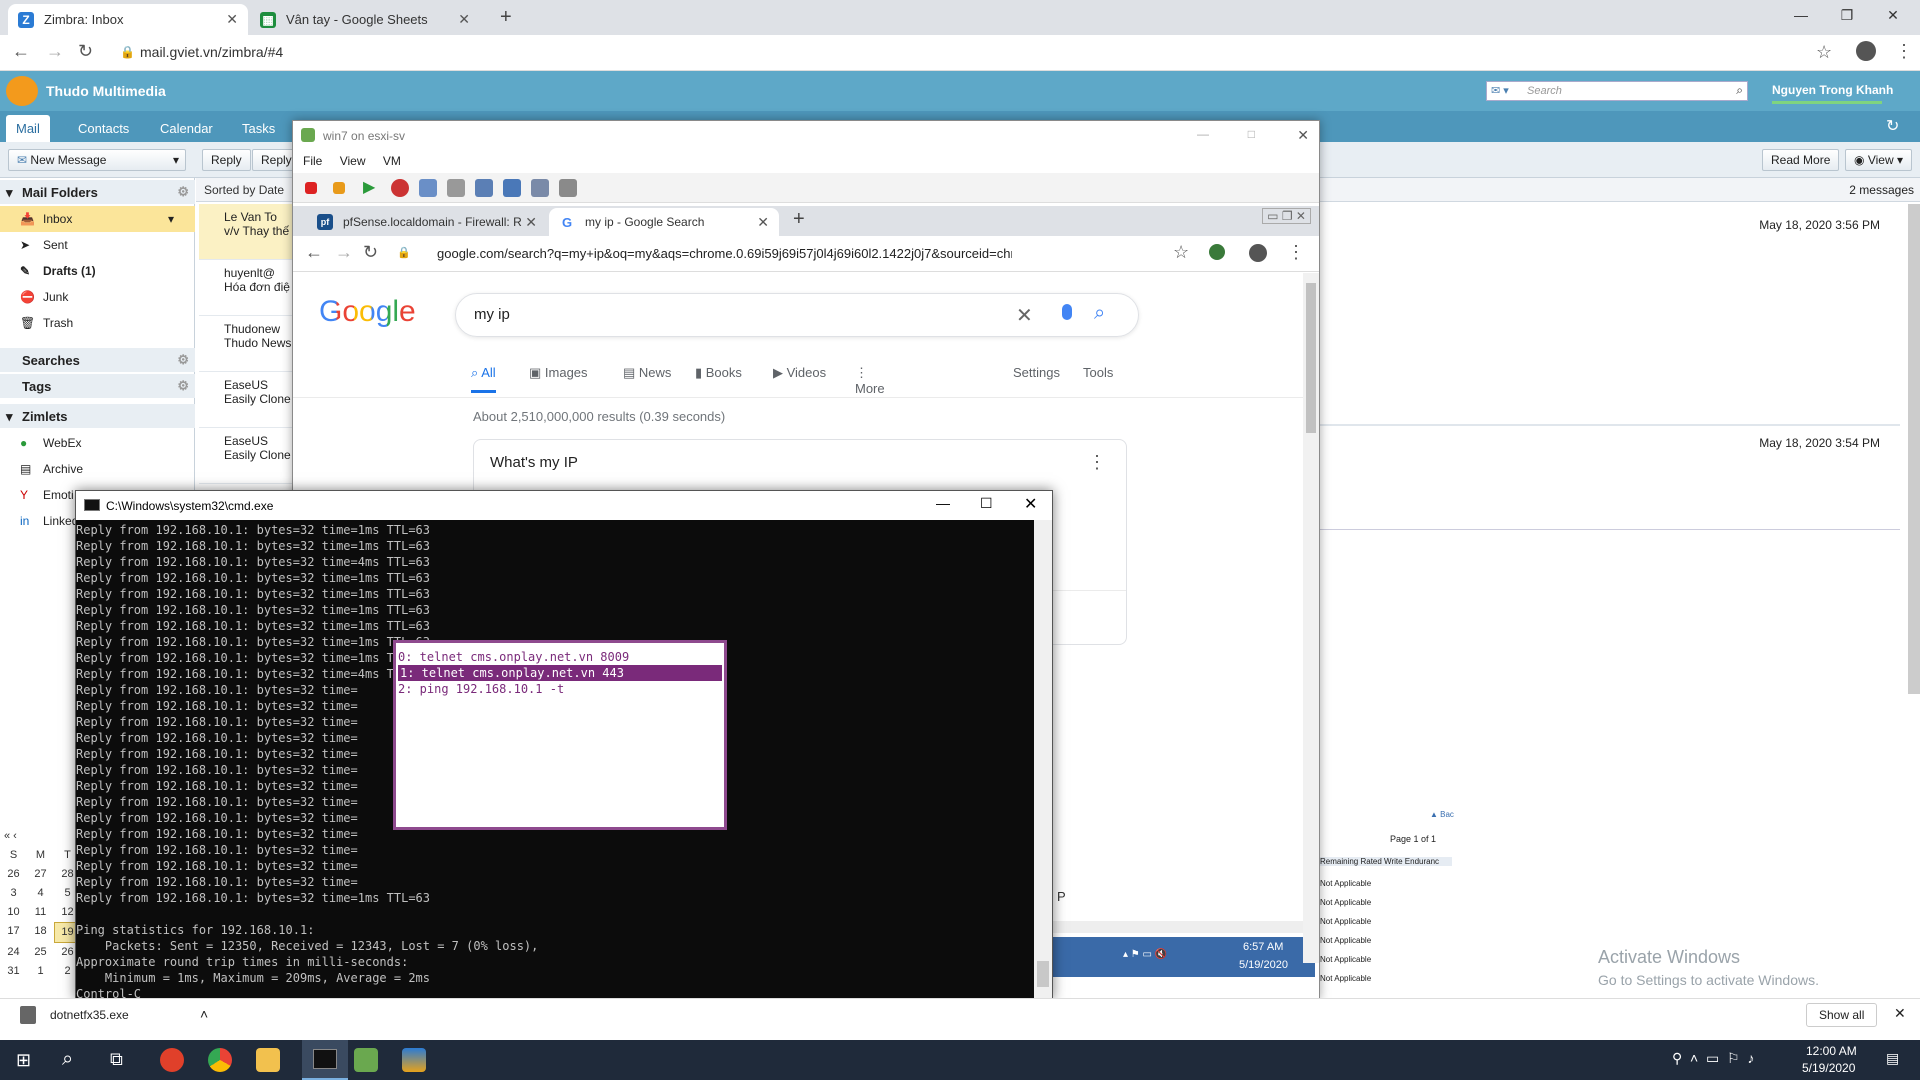  What do you see at coordinates (211, 52) in the screenshot?
I see `url-field: mail.gviet.vn/zimbra/#4` at bounding box center [211, 52].